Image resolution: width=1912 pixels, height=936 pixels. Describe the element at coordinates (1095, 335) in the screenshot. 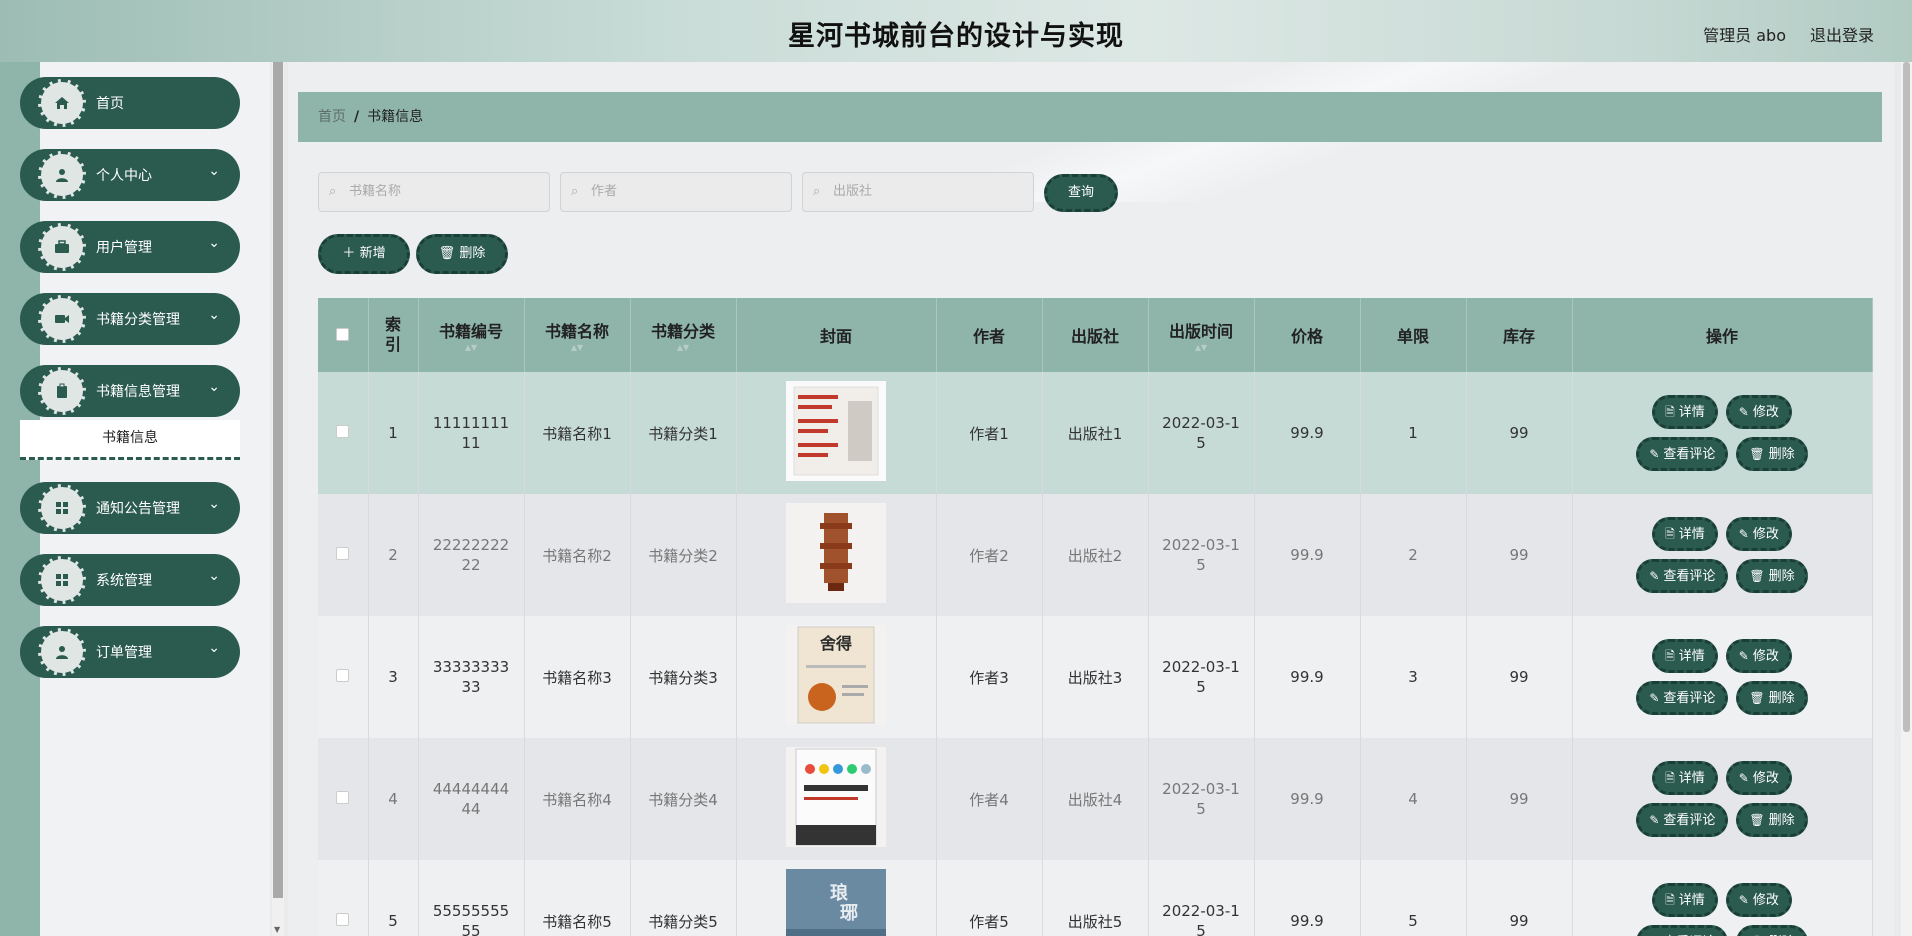

I see `header-publisher: 出版社` at that location.